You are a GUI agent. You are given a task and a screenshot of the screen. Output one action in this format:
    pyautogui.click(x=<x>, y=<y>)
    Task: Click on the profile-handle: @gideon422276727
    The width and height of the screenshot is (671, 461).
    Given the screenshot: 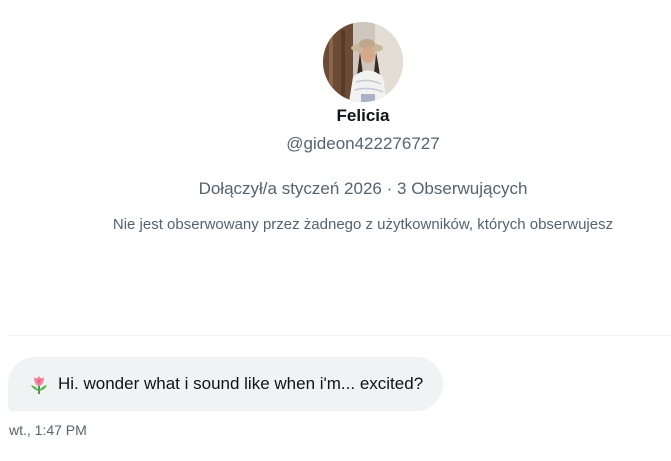 What is the action you would take?
    pyautogui.click(x=362, y=144)
    